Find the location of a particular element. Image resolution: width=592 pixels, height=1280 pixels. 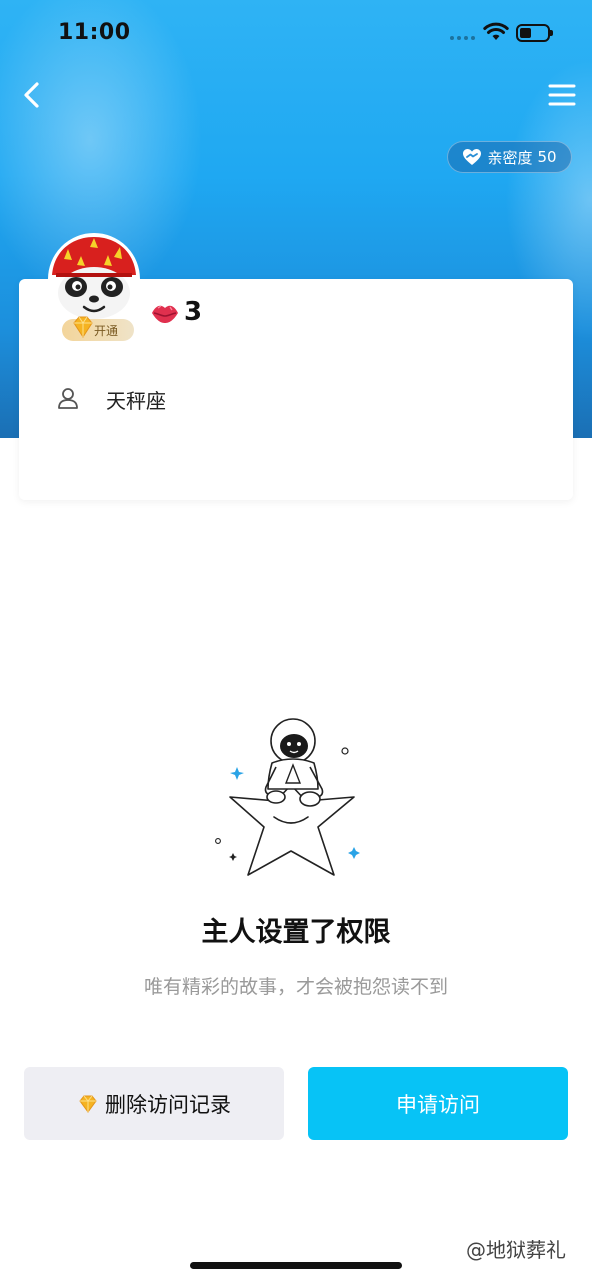

vip-badge: 开通 is located at coordinates (98, 328).